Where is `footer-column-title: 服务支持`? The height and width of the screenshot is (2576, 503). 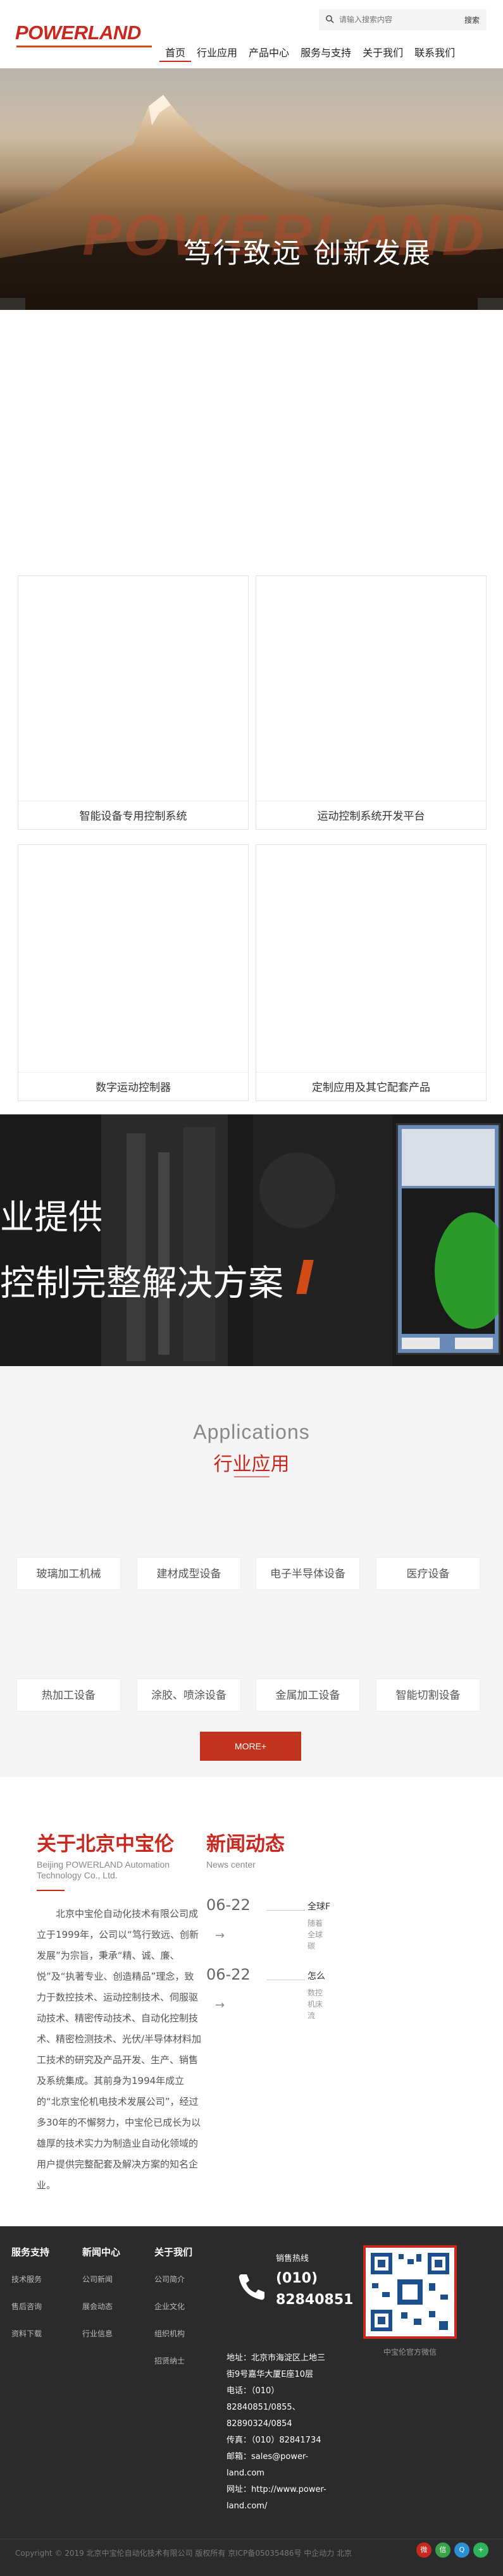 footer-column-title: 服务支持 is located at coordinates (30, 2252).